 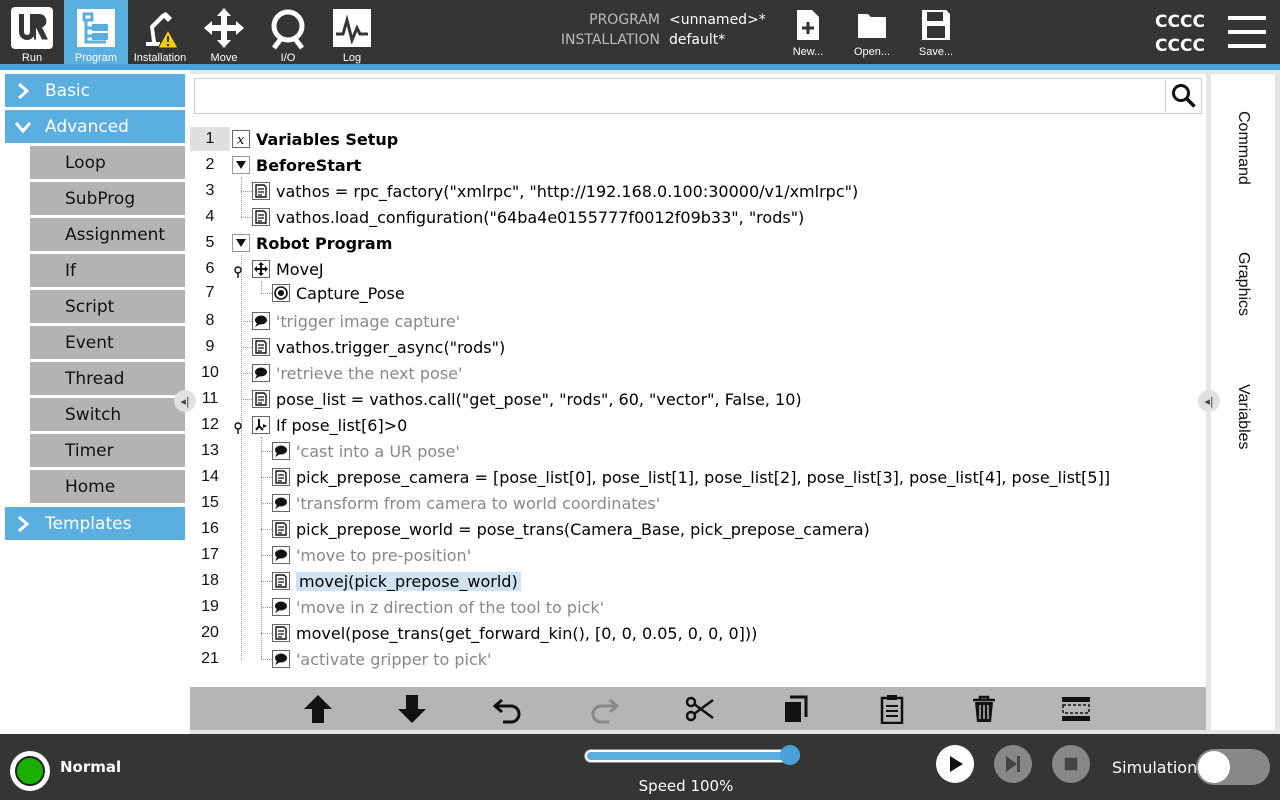 I want to click on nav-run-button: Run, so click(x=32, y=32).